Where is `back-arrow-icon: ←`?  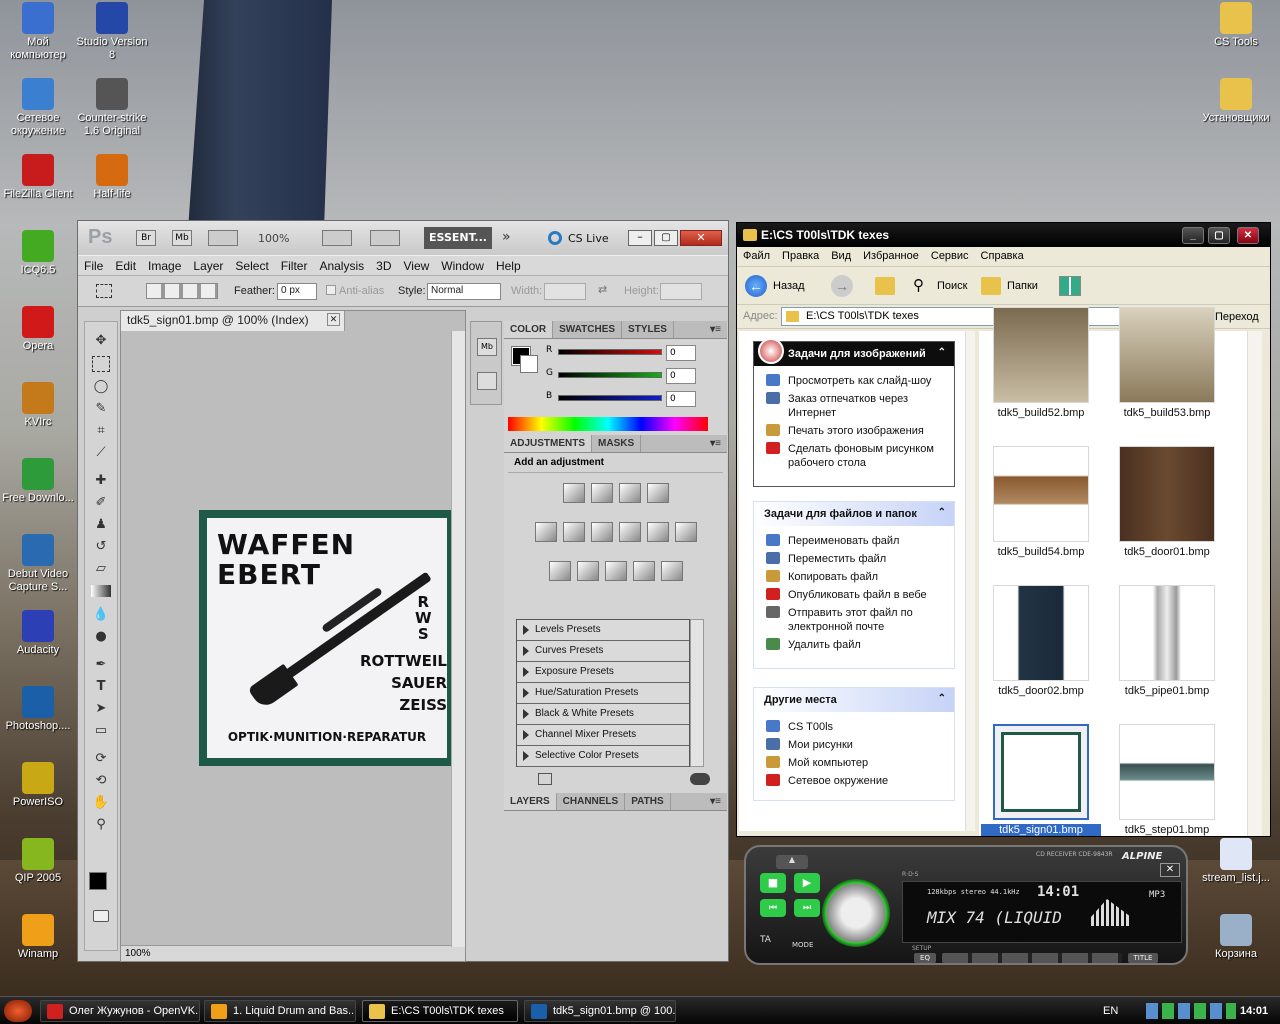
back-arrow-icon: ← is located at coordinates (756, 286).